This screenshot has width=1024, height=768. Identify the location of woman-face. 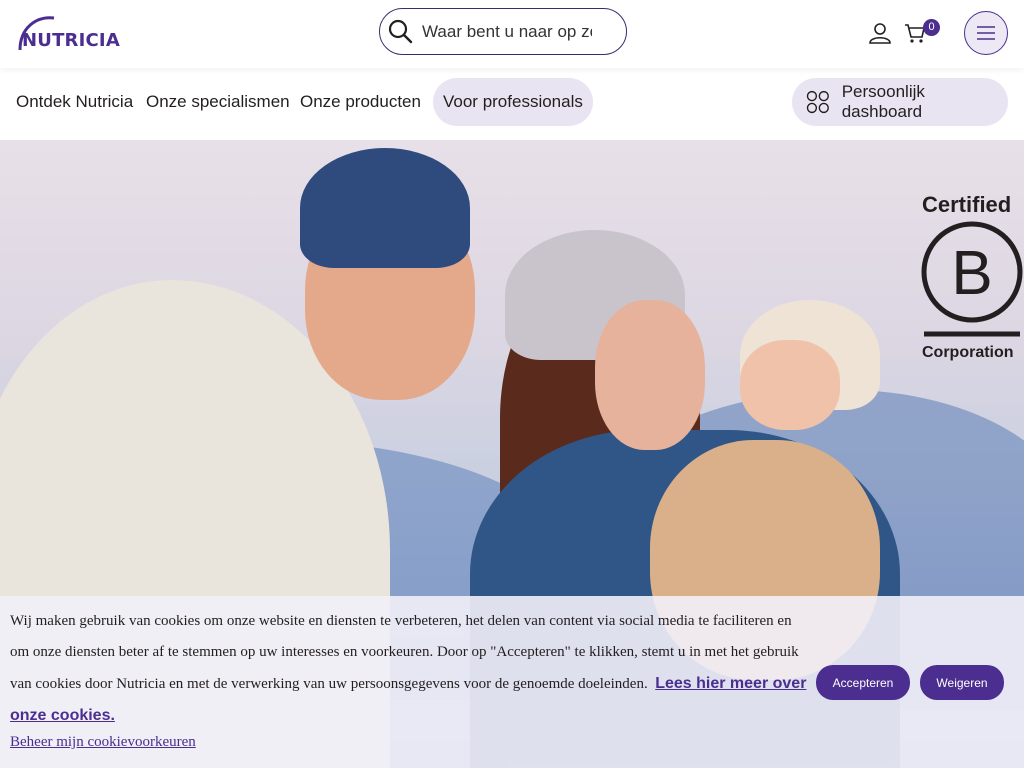
(650, 375).